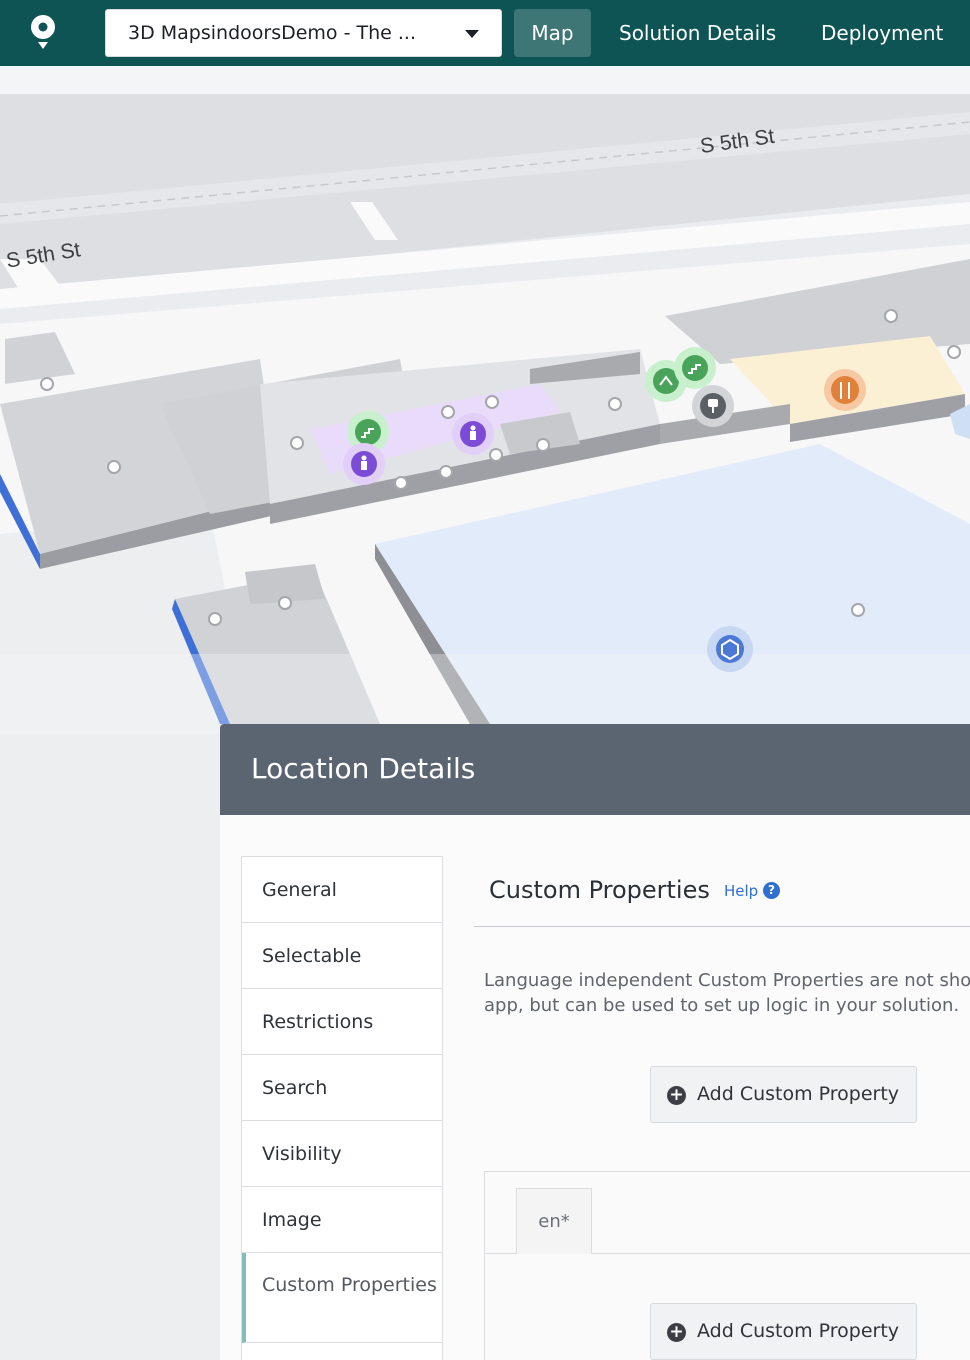 The image size is (970, 1360). I want to click on menu-item-custom-properties: Custom Properties, so click(342, 1298).